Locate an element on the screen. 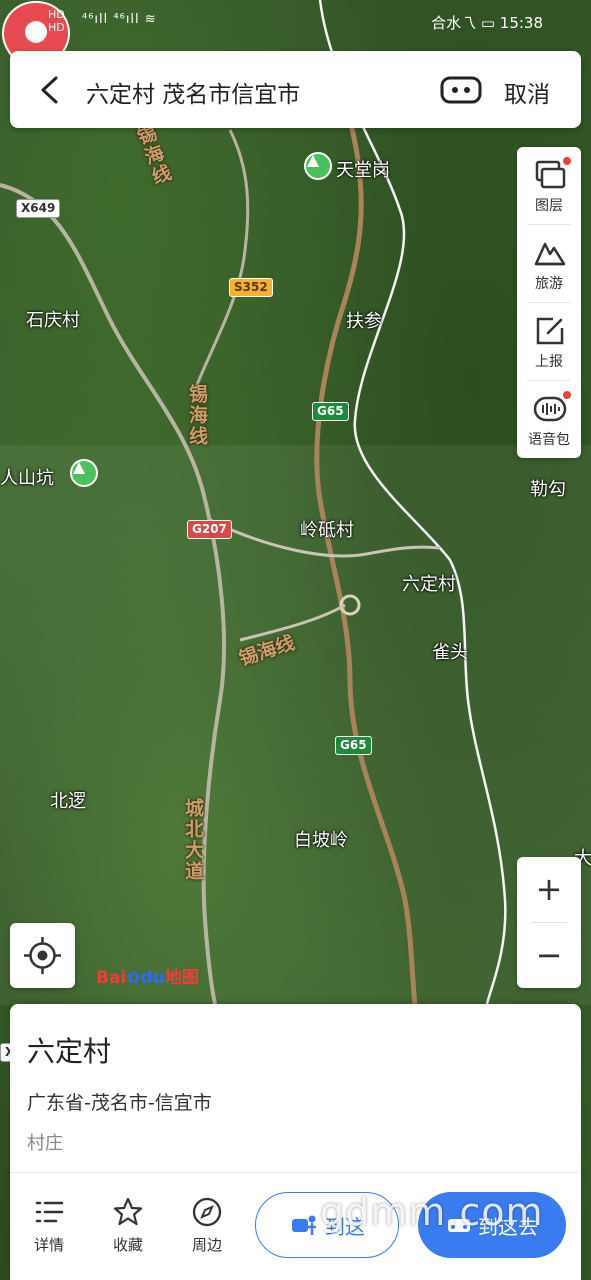 The image size is (591, 1280). search-bar: 六定村 茂名市信宜市 取消 is located at coordinates (295, 89).